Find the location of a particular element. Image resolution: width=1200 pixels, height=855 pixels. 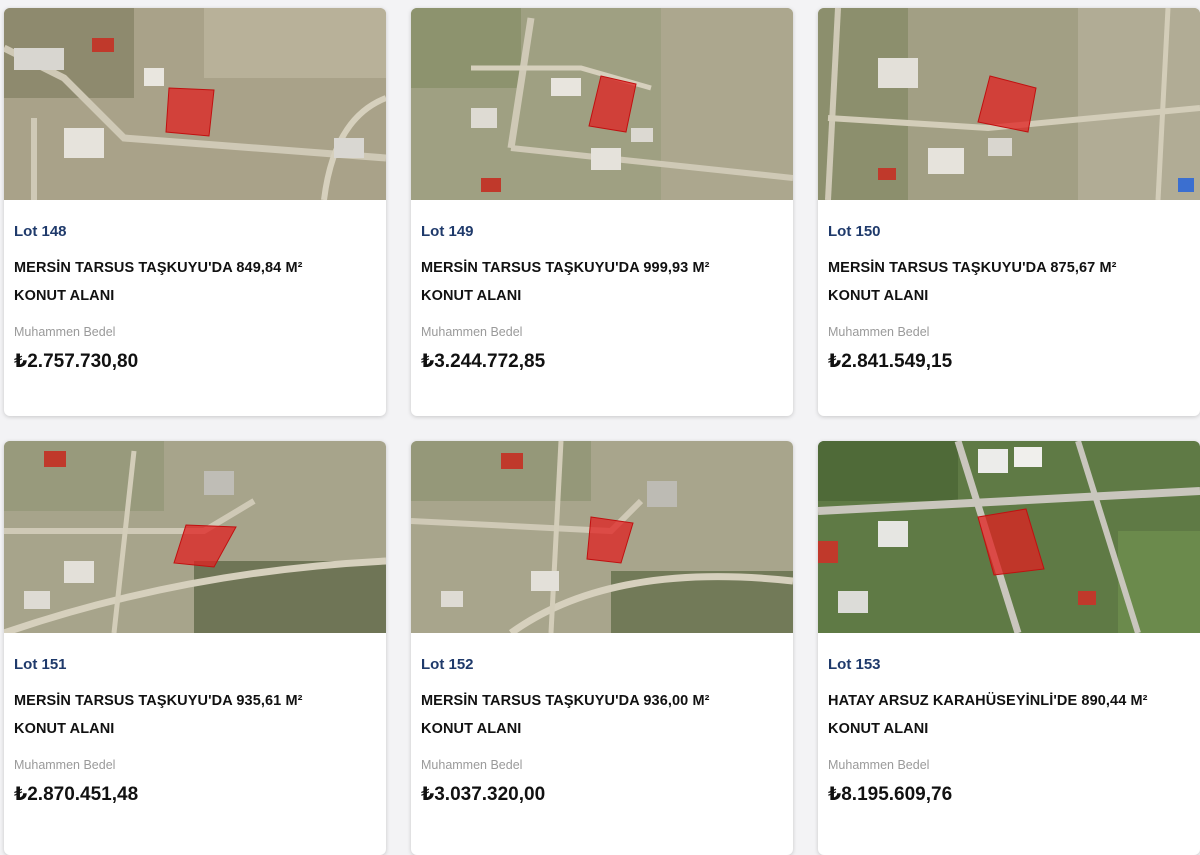

lot-number: Lot 151 is located at coordinates (40, 664).